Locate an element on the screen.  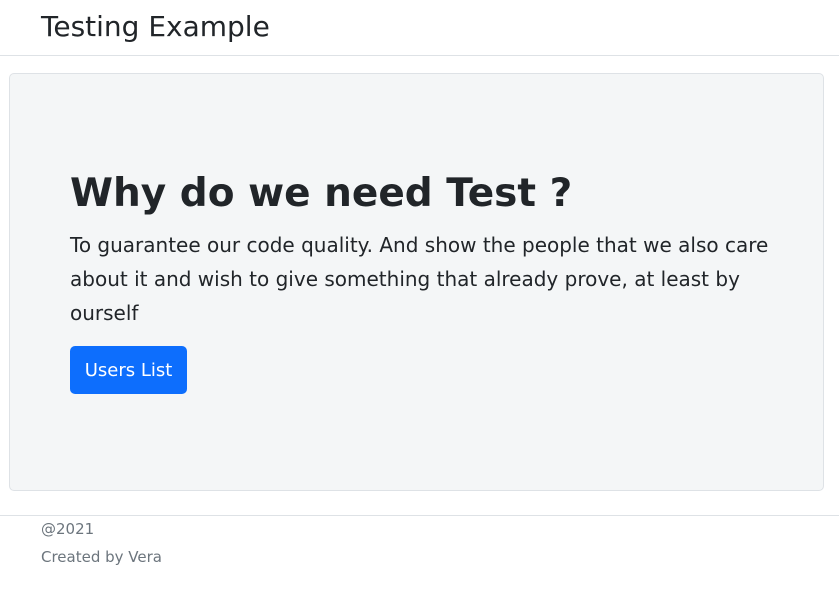
navbar: Testing Example is located at coordinates (419, 28).